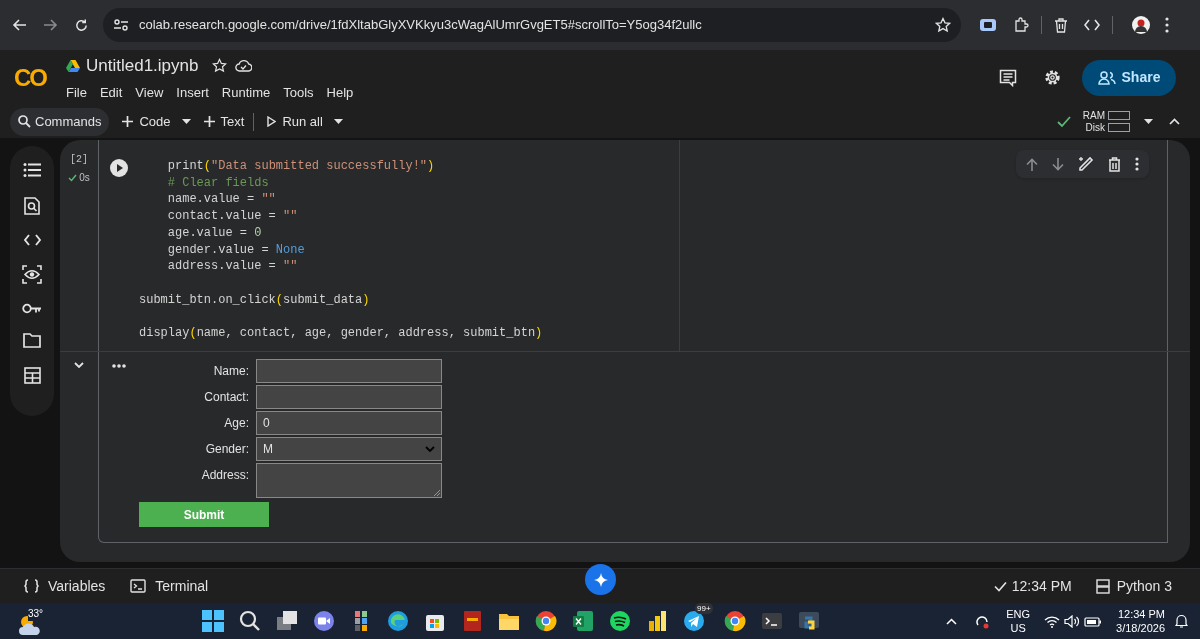 Image resolution: width=1200 pixels, height=639 pixels. Describe the element at coordinates (1095, 127) in the screenshot. I see `disk-label: Disk` at that location.